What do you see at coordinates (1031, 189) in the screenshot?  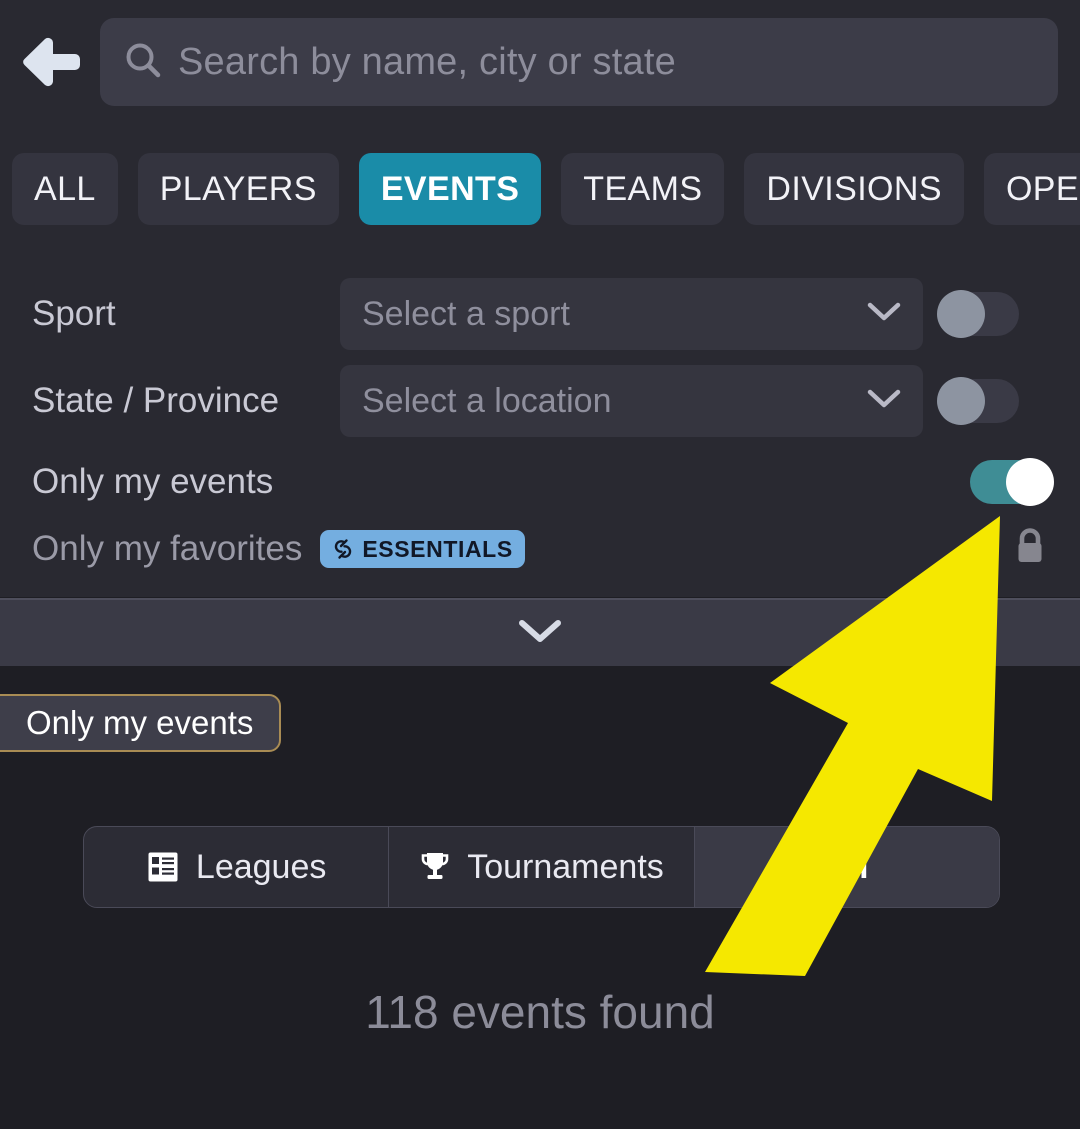 I see `tab-operators: OPERATORS` at bounding box center [1031, 189].